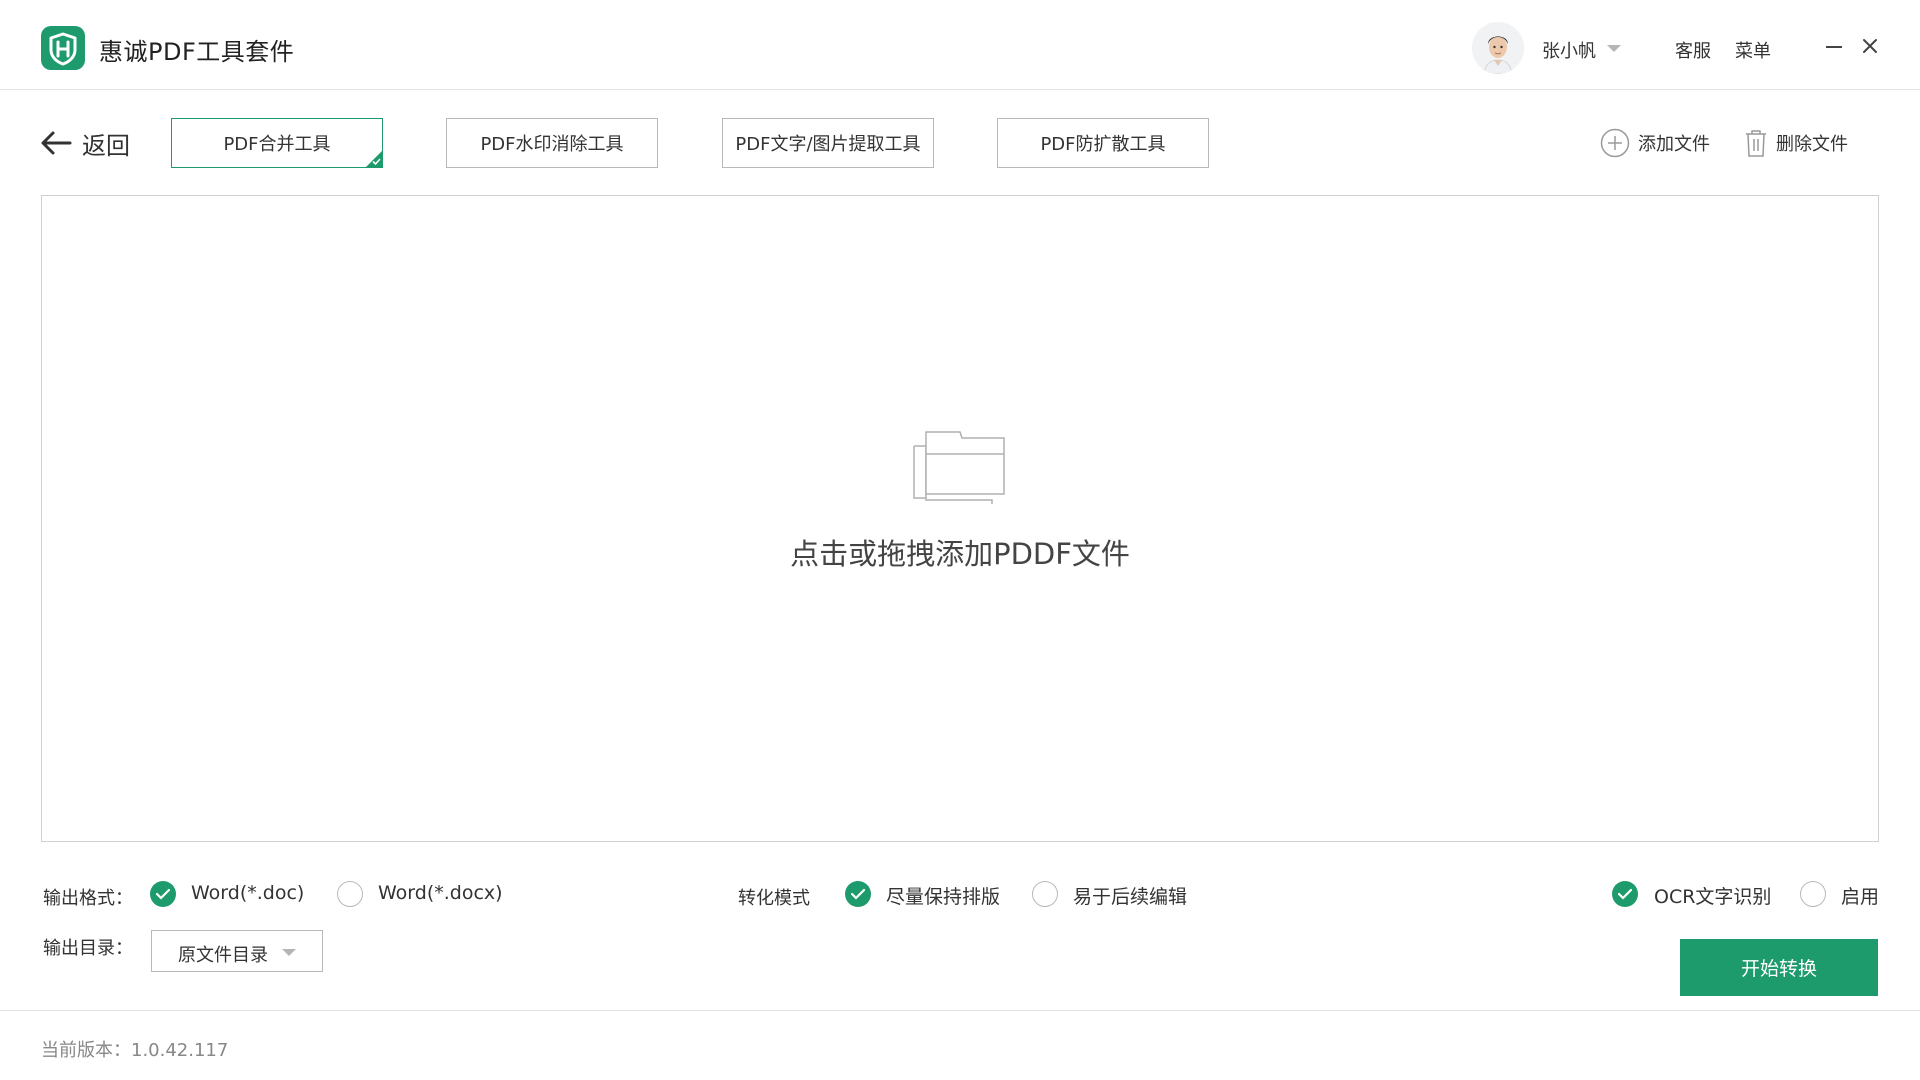 The image size is (1920, 1080). Describe the element at coordinates (774, 898) in the screenshot. I see `convert-mode-label: 转化模式` at that location.